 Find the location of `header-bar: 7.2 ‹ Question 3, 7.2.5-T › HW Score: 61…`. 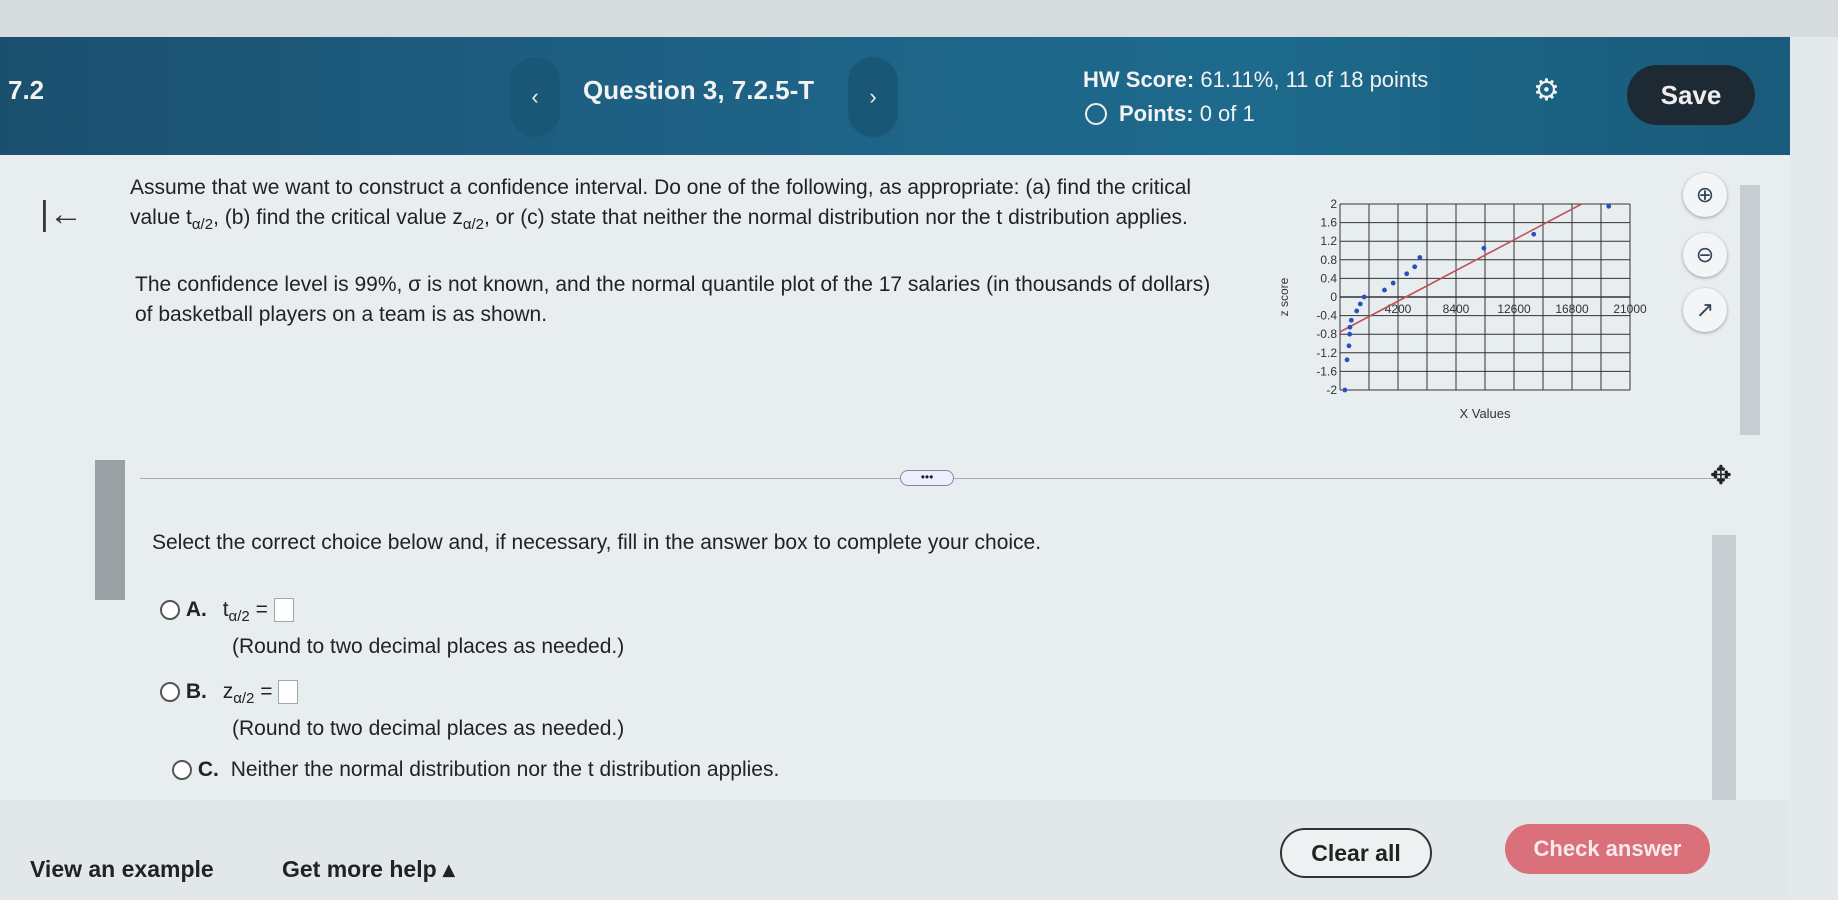

header-bar: 7.2 ‹ Question 3, 7.2.5-T › HW Score: 61… is located at coordinates (895, 96).